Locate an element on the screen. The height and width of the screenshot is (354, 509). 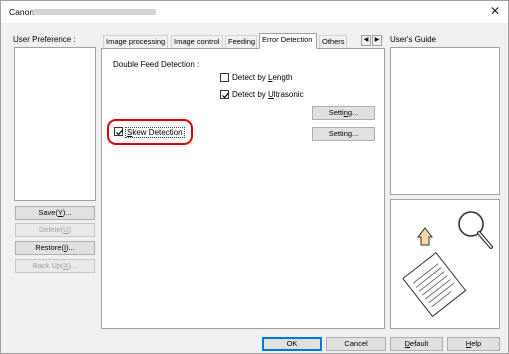
detect-by-length-label: Detect by Length is located at coordinates (262, 77).